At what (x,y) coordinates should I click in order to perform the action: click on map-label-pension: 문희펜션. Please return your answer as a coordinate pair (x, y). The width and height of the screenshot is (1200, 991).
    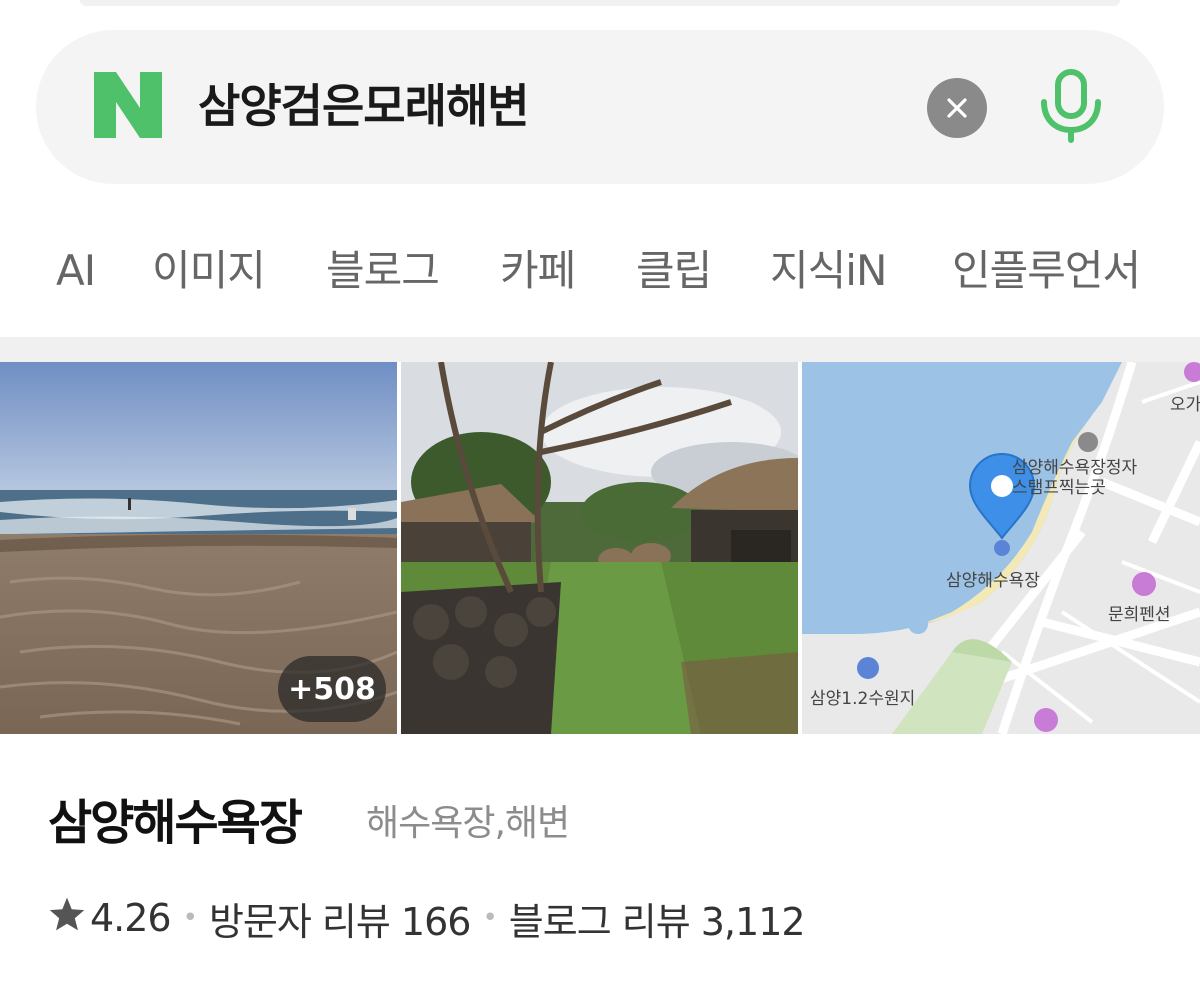
    Looking at the image, I should click on (1139, 615).